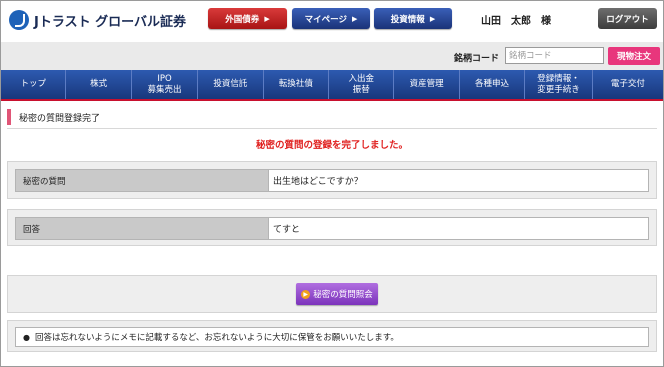  What do you see at coordinates (306, 294) in the screenshot?
I see `arrow-right-icon: ▶` at bounding box center [306, 294].